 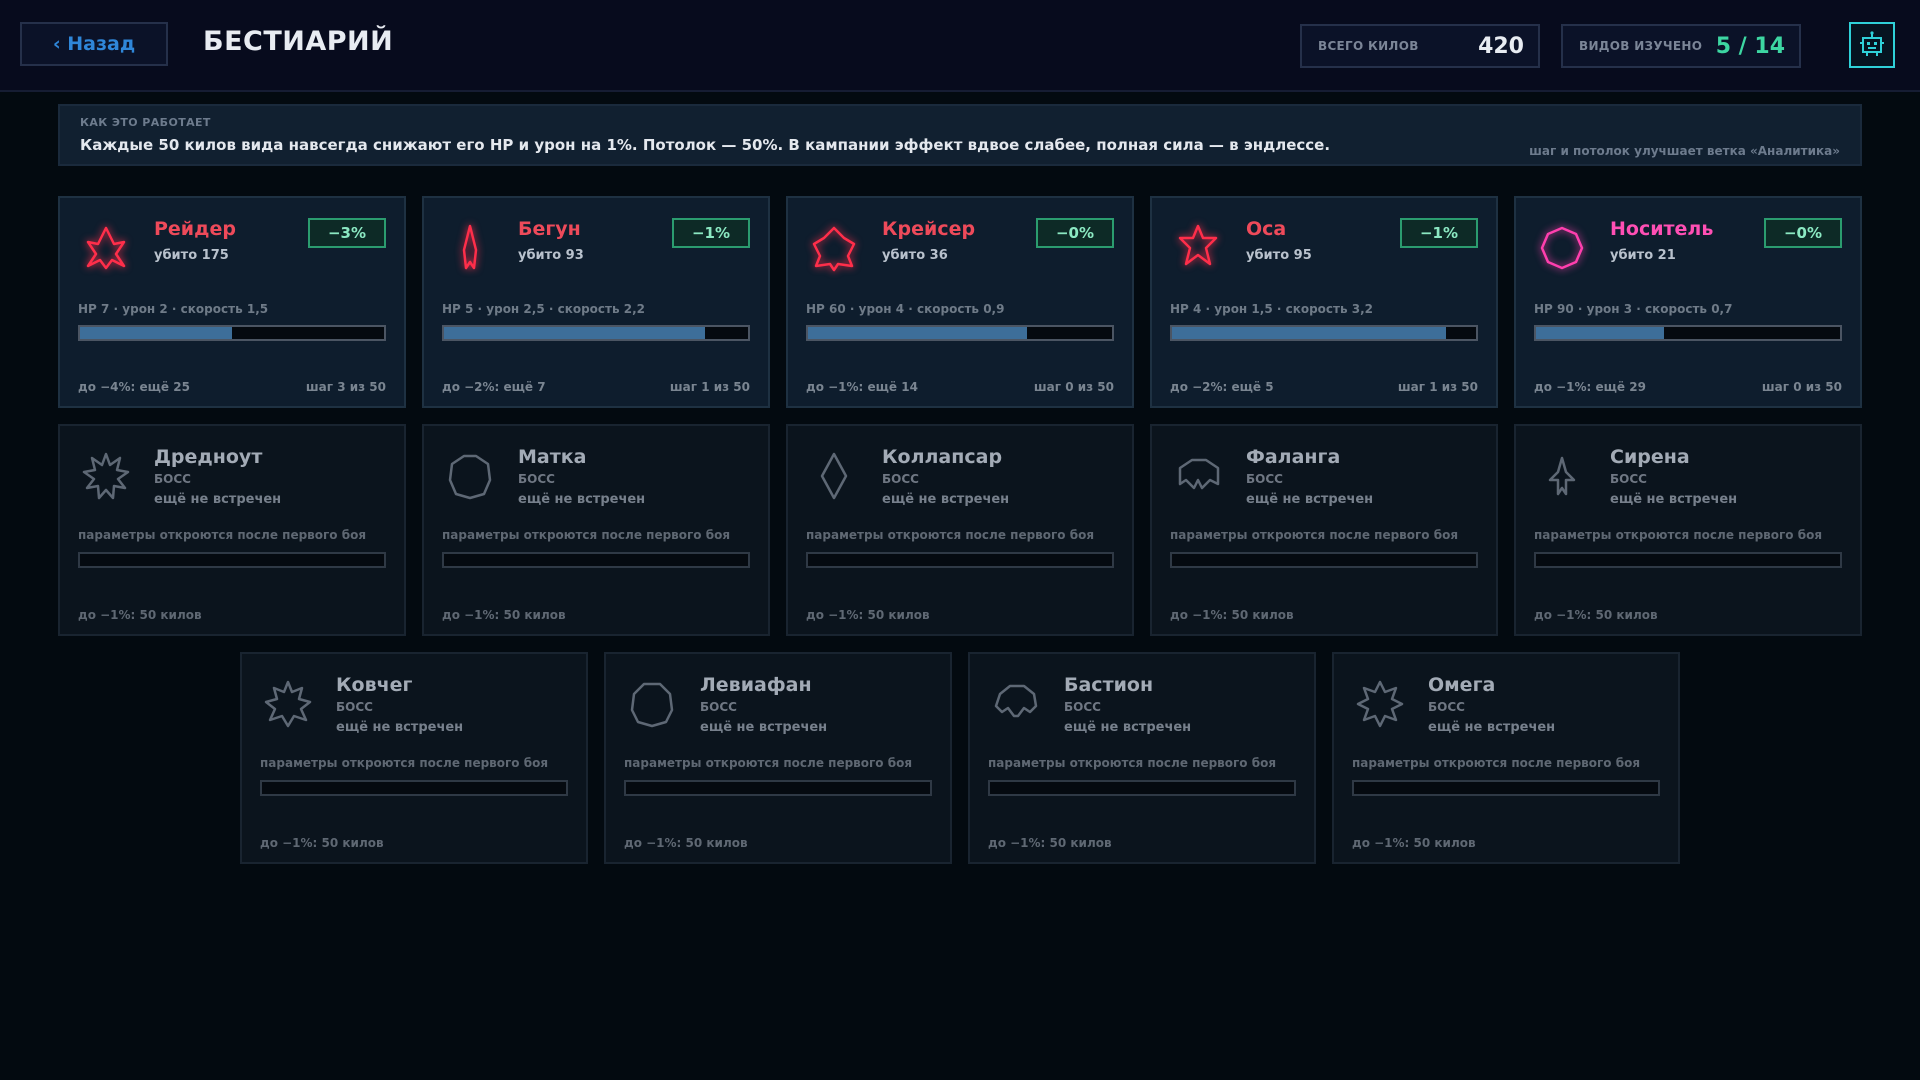 I want to click on next-step-text: до −1%: ещё 29, so click(x=1590, y=387).